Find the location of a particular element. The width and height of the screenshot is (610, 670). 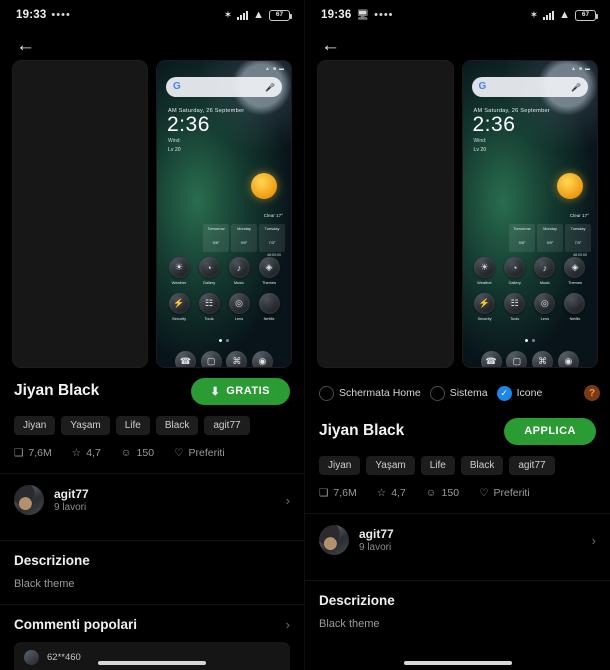

stats-row: ❑ 7,6M ☆ 4,7 ☺ 150 ♡ Preferiti is located at coordinates (152, 447).